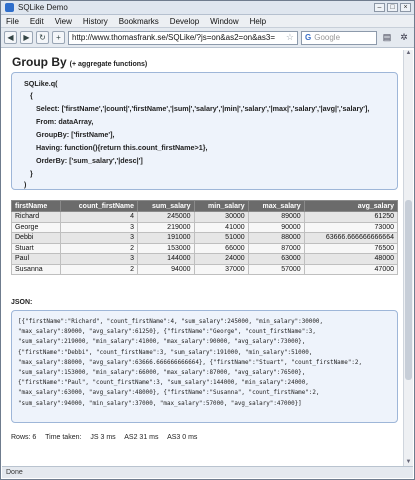 The height and width of the screenshot is (480, 415). Describe the element at coordinates (276, 248) in the screenshot. I see `table-cell: 87000` at that location.